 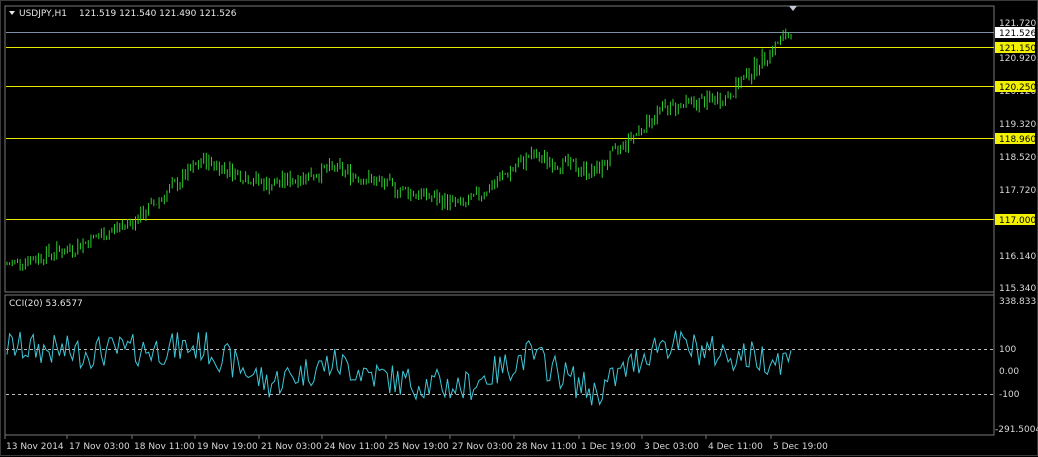 I want to click on time-label: 25 Nov 19:00, so click(x=418, y=447).